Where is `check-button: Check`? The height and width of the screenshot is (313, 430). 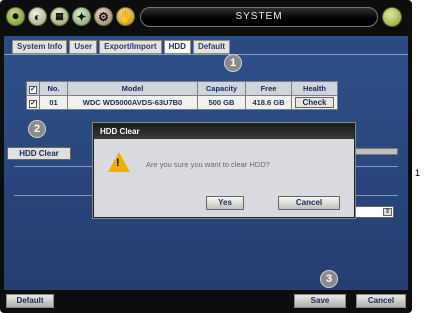 check-button: Check is located at coordinates (314, 102).